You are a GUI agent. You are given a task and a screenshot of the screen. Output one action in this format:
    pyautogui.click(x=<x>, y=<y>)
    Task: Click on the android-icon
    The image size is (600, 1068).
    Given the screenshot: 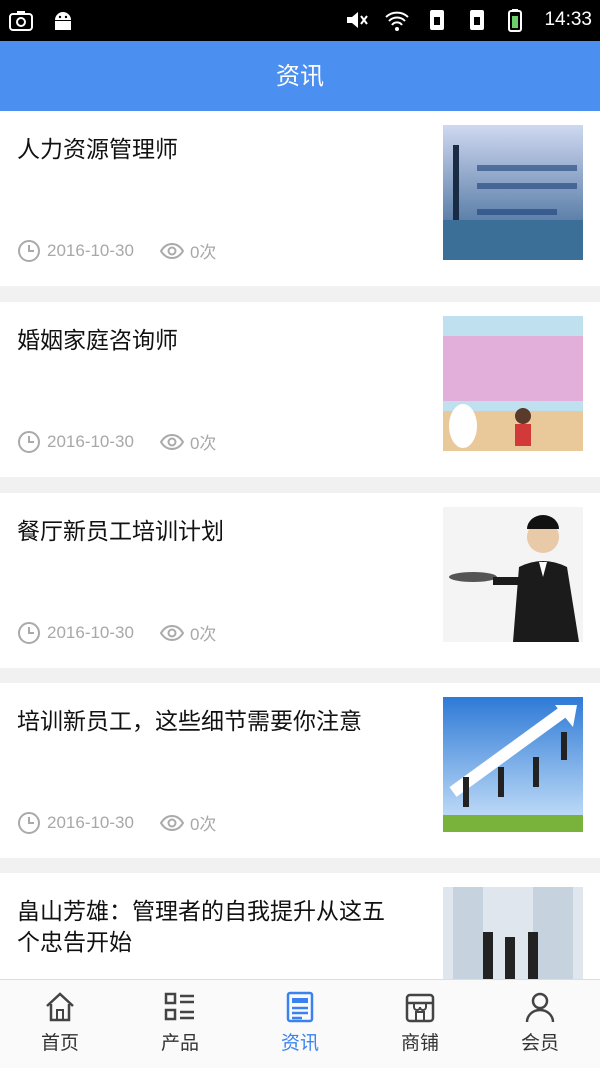 What is the action you would take?
    pyautogui.click(x=63, y=21)
    